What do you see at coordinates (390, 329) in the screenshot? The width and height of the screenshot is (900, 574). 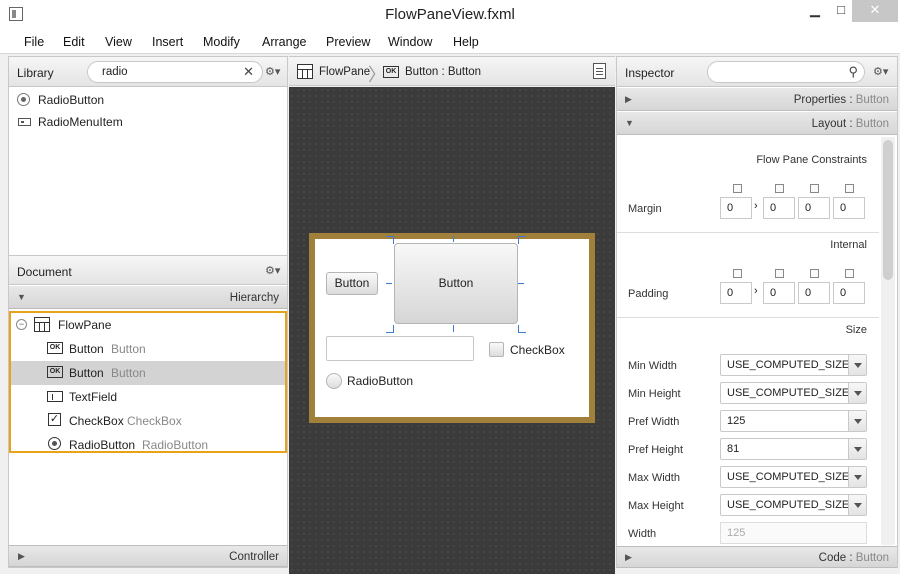 I see `resize-handle-sw` at bounding box center [390, 329].